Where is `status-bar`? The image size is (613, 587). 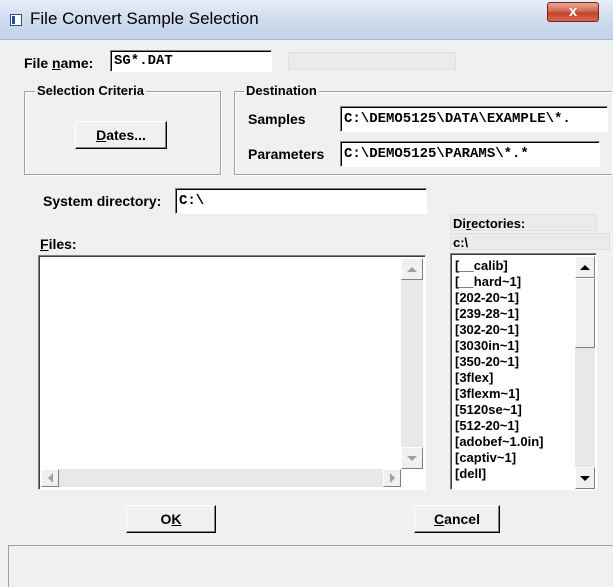 status-bar is located at coordinates (310, 566).